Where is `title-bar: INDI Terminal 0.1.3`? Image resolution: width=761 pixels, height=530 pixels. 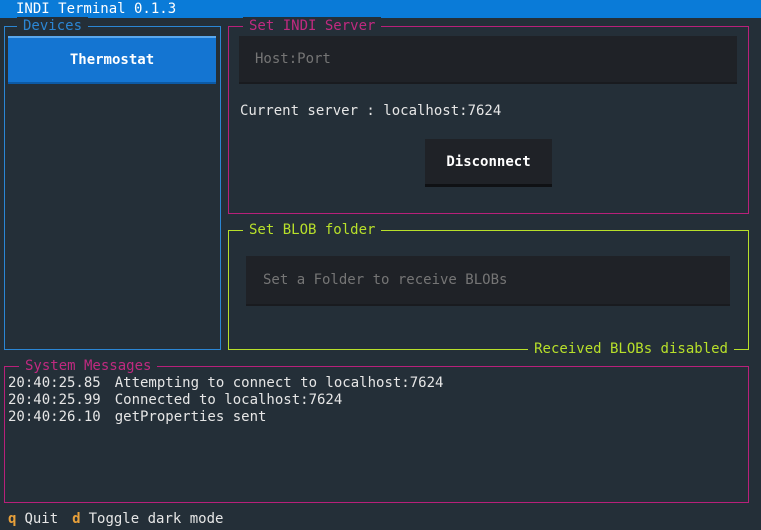 title-bar: INDI Terminal 0.1.3 is located at coordinates (380, 9).